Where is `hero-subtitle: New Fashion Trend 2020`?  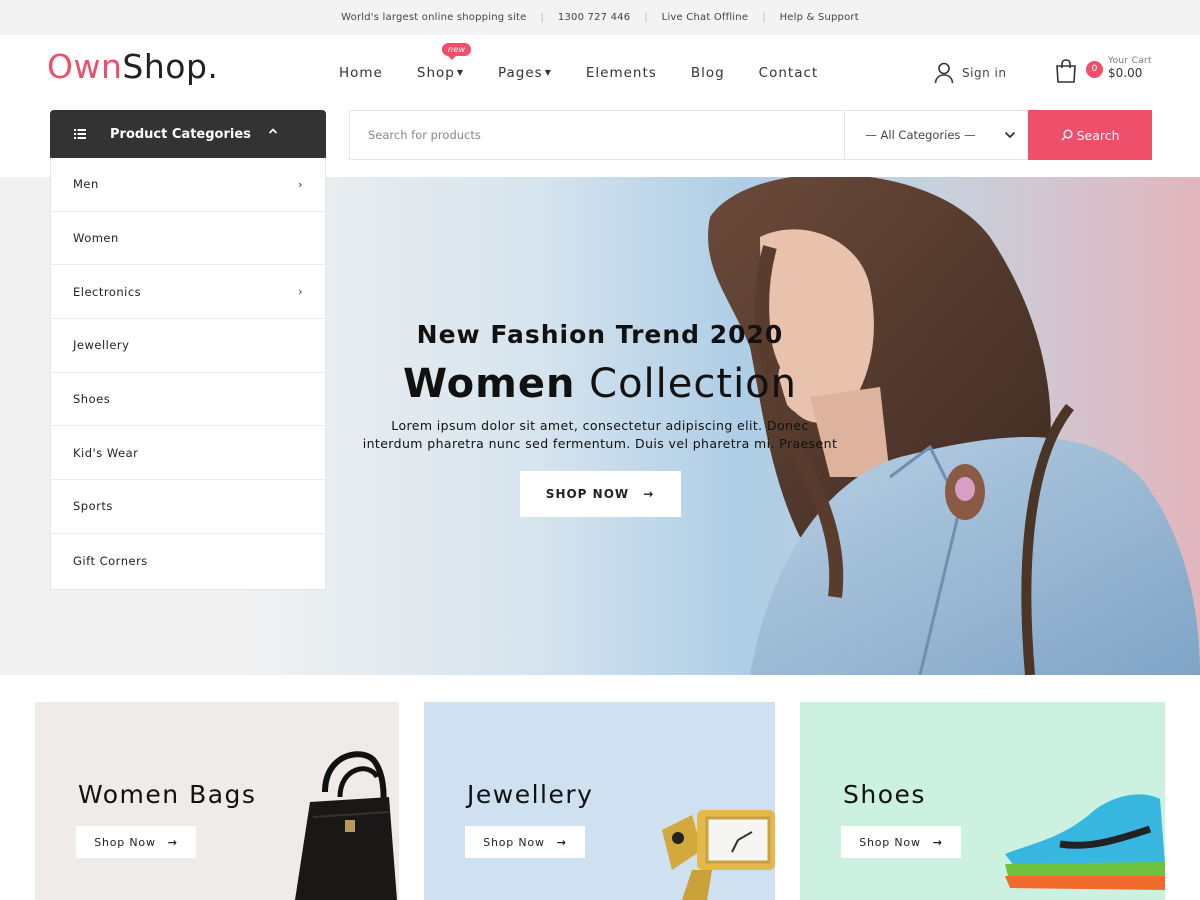
hero-subtitle: New Fashion Trend 2020 is located at coordinates (600, 334).